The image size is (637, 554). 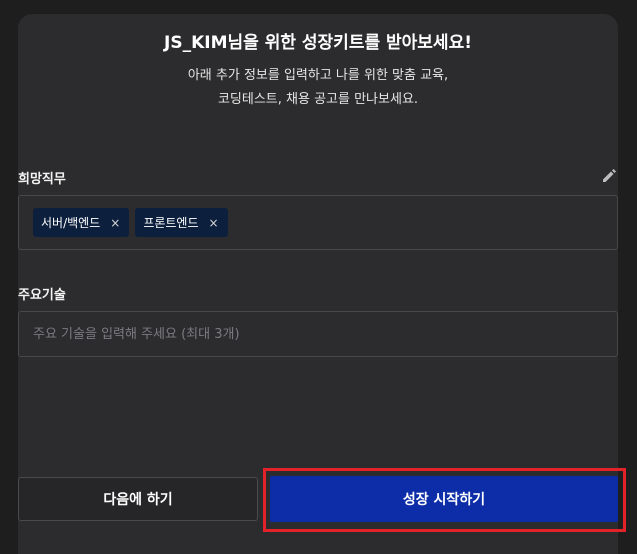 I want to click on desired-job-label: 희망직무, so click(x=42, y=179).